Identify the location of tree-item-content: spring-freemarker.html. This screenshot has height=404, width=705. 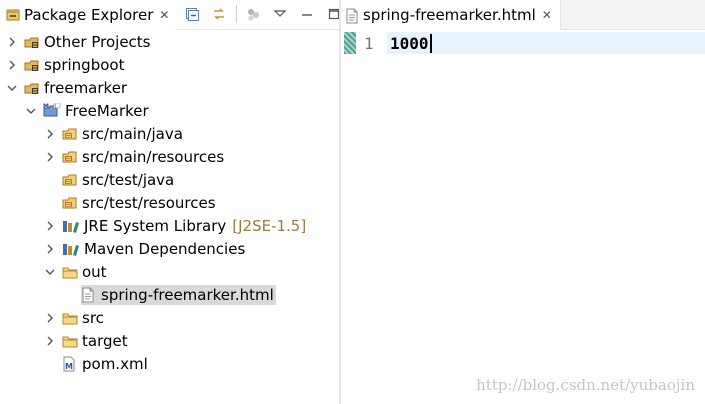
(178, 295).